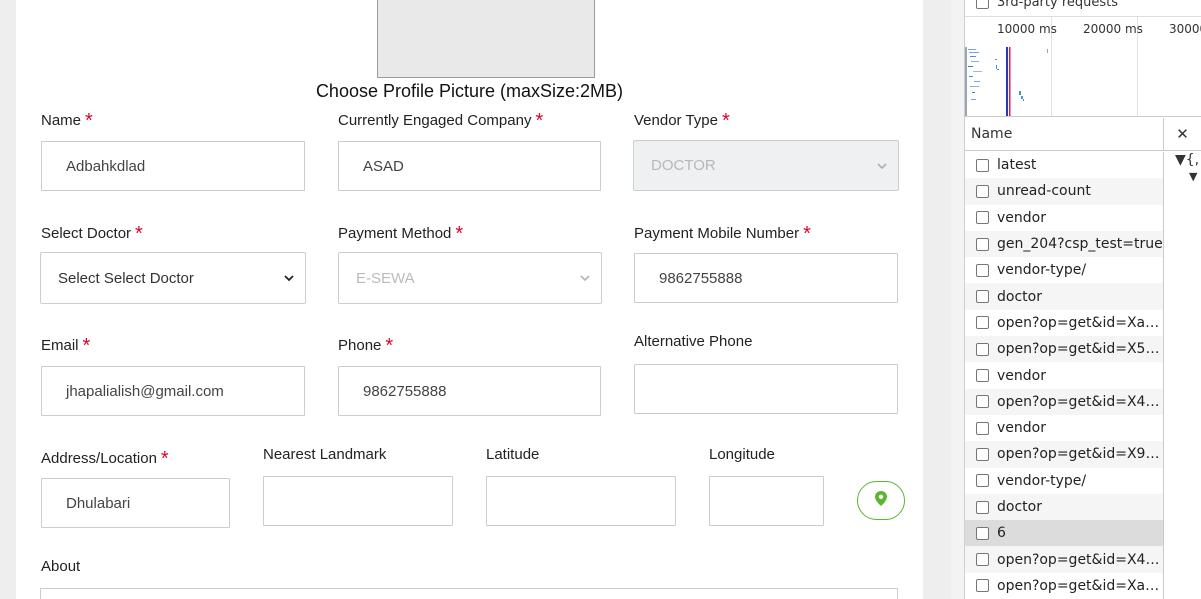 This screenshot has height=599, width=1201. Describe the element at coordinates (469, 391) in the screenshot. I see `phone-input: 9862755888` at that location.